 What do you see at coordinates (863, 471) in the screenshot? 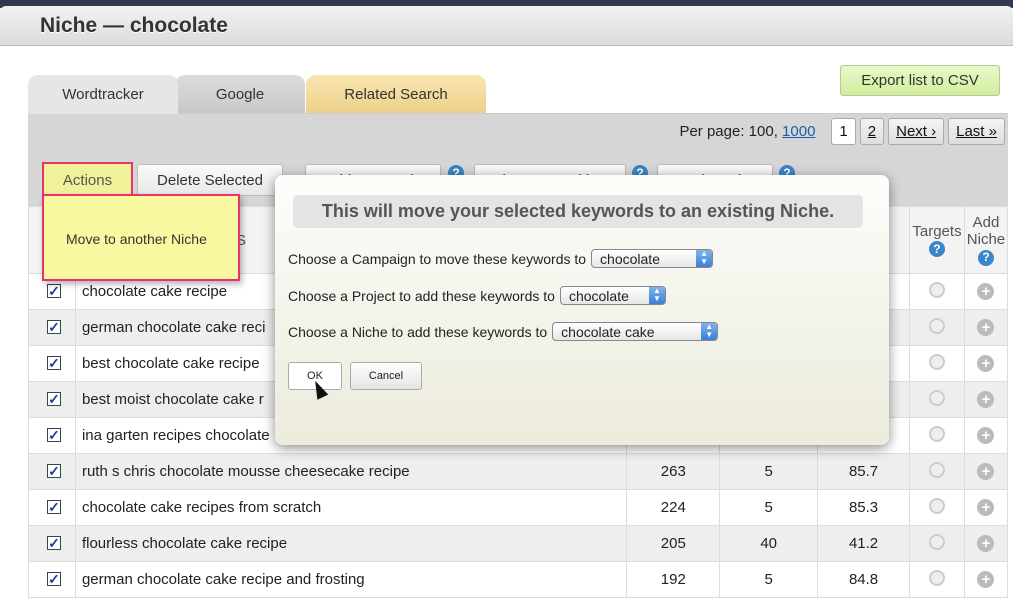
I see `value-cell: 85.7` at bounding box center [863, 471].